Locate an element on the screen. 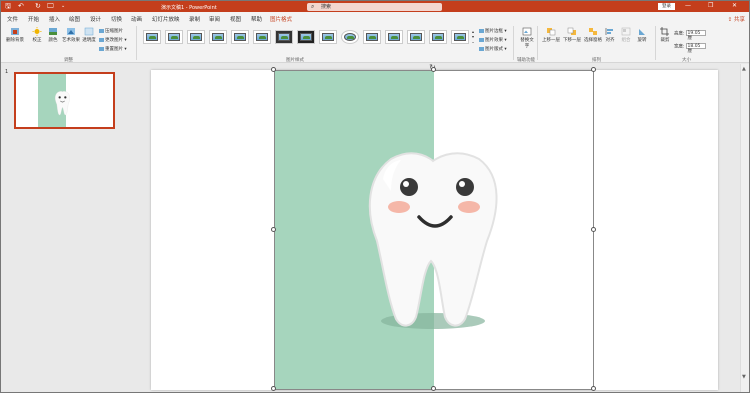  compress-pictures-button: 压缩图片 is located at coordinates (111, 31).